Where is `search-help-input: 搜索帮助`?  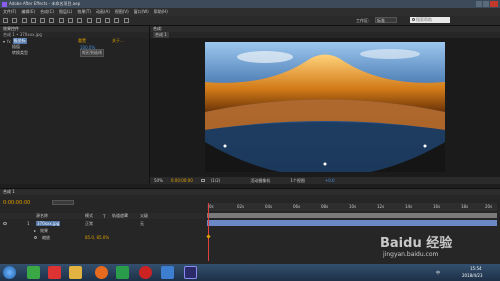 search-help-input: 搜索帮助 is located at coordinates (430, 20).